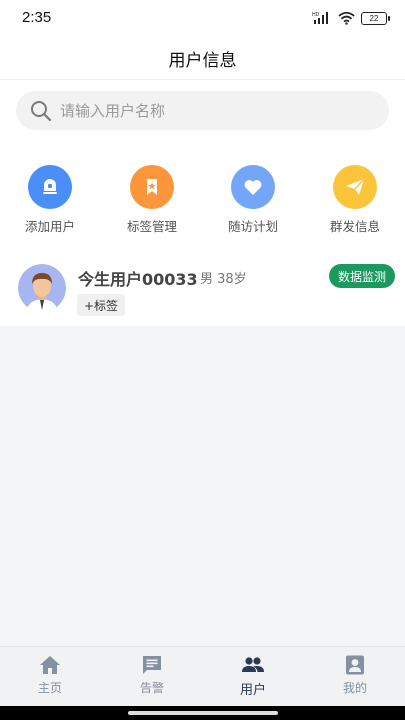 The height and width of the screenshot is (720, 405). What do you see at coordinates (253, 664) in the screenshot?
I see `users-icon` at bounding box center [253, 664].